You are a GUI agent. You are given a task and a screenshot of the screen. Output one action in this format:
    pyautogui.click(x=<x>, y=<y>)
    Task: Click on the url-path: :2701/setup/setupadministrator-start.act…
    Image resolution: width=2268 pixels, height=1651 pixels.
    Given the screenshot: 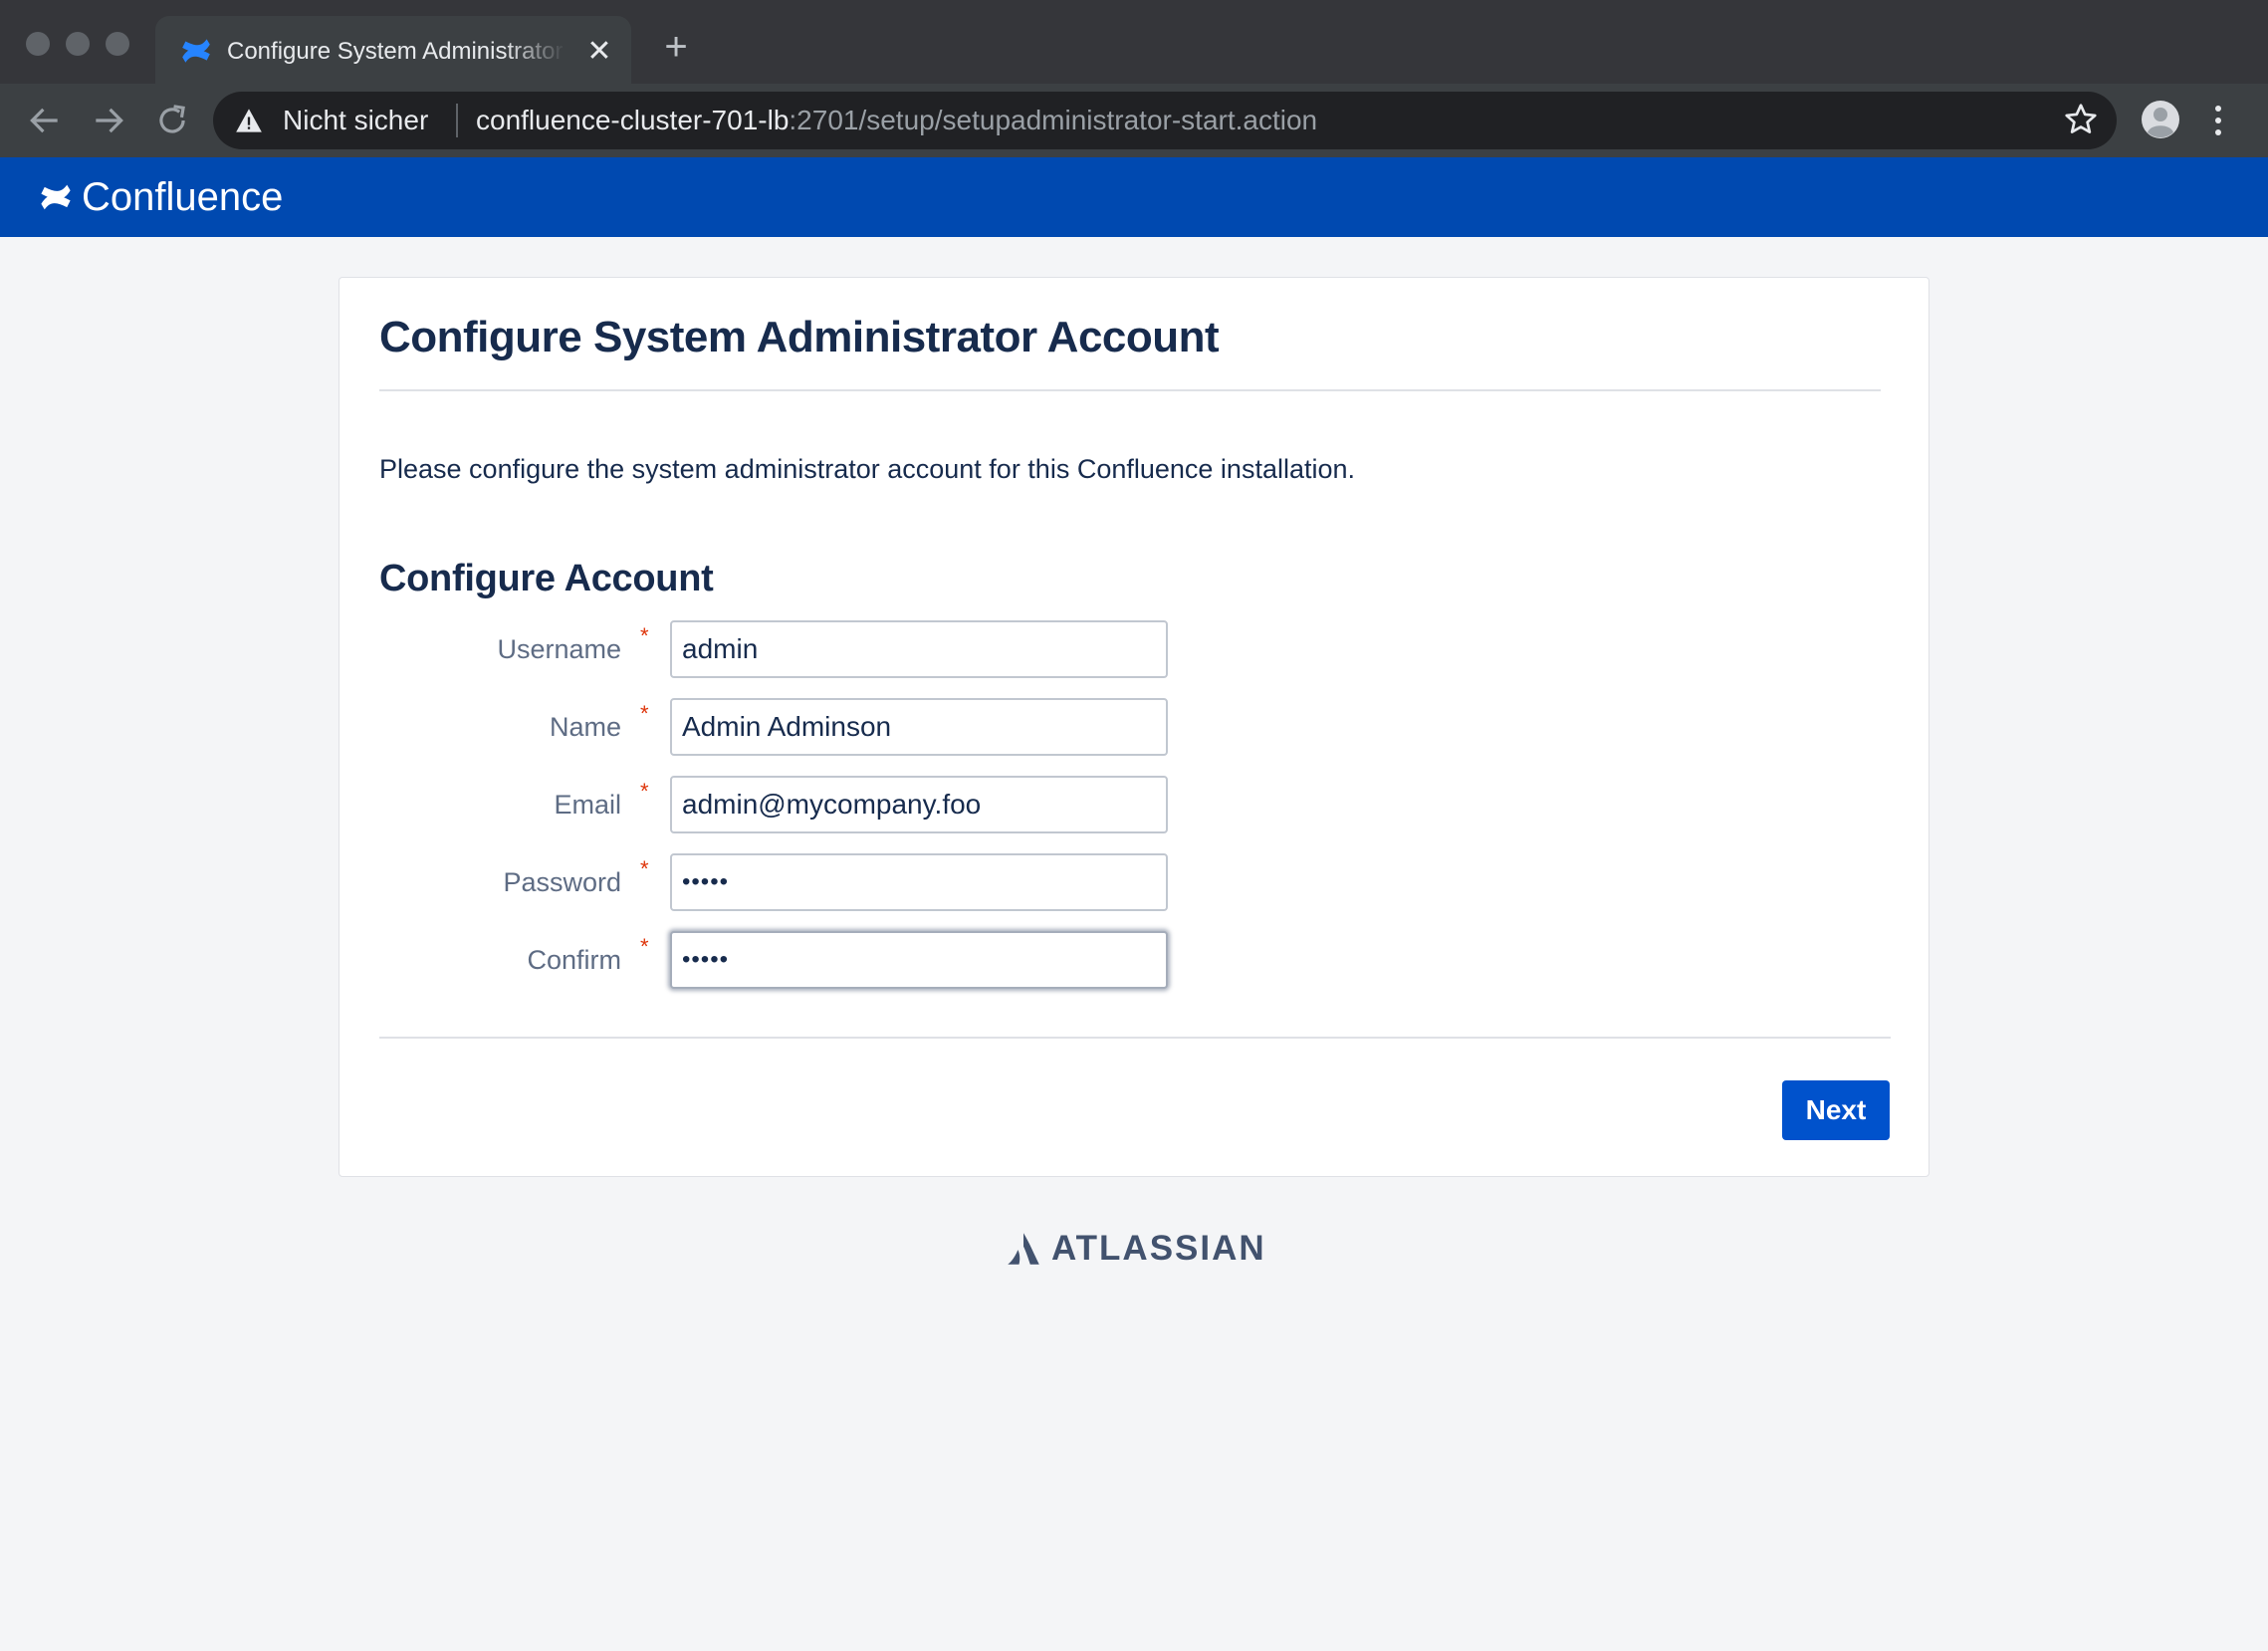 What is the action you would take?
    pyautogui.click(x=1053, y=120)
    